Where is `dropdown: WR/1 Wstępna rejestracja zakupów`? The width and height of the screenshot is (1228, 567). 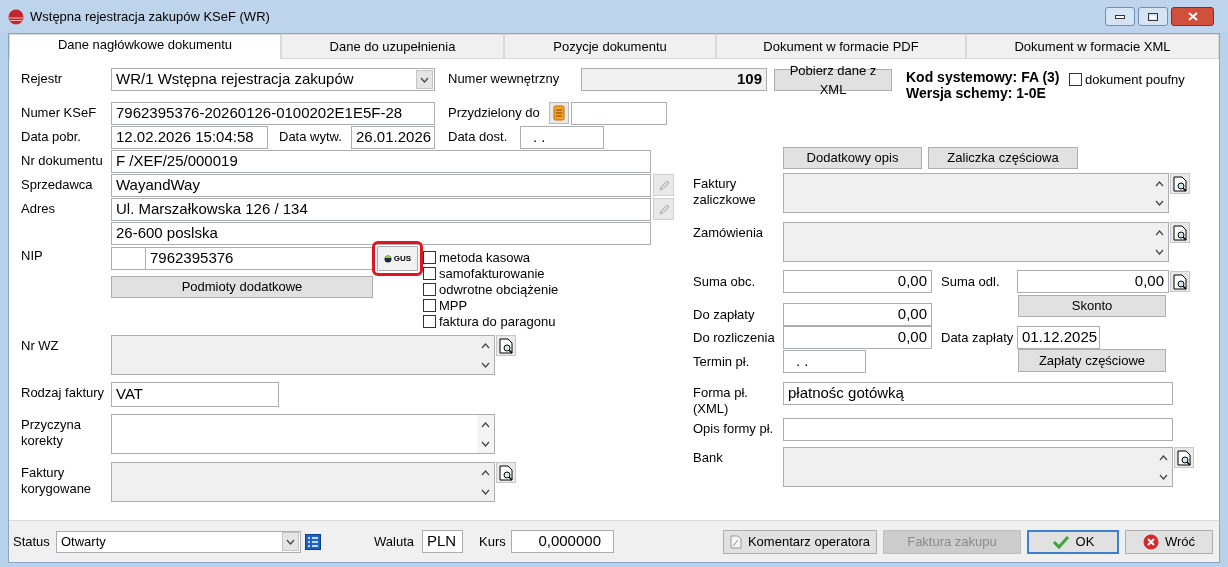
dropdown: WR/1 Wstępna rejestracja zakupów is located at coordinates (273, 79).